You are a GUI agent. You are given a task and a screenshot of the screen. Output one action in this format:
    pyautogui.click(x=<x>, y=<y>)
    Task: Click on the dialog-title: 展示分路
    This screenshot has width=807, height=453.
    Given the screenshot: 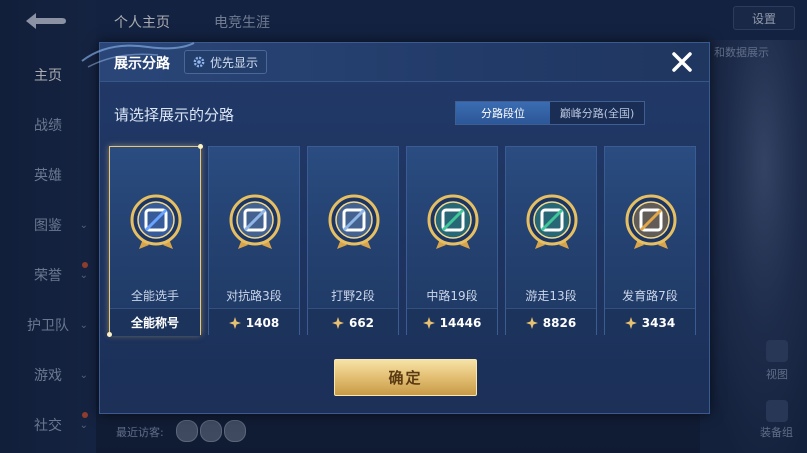 What is the action you would take?
    pyautogui.click(x=142, y=64)
    